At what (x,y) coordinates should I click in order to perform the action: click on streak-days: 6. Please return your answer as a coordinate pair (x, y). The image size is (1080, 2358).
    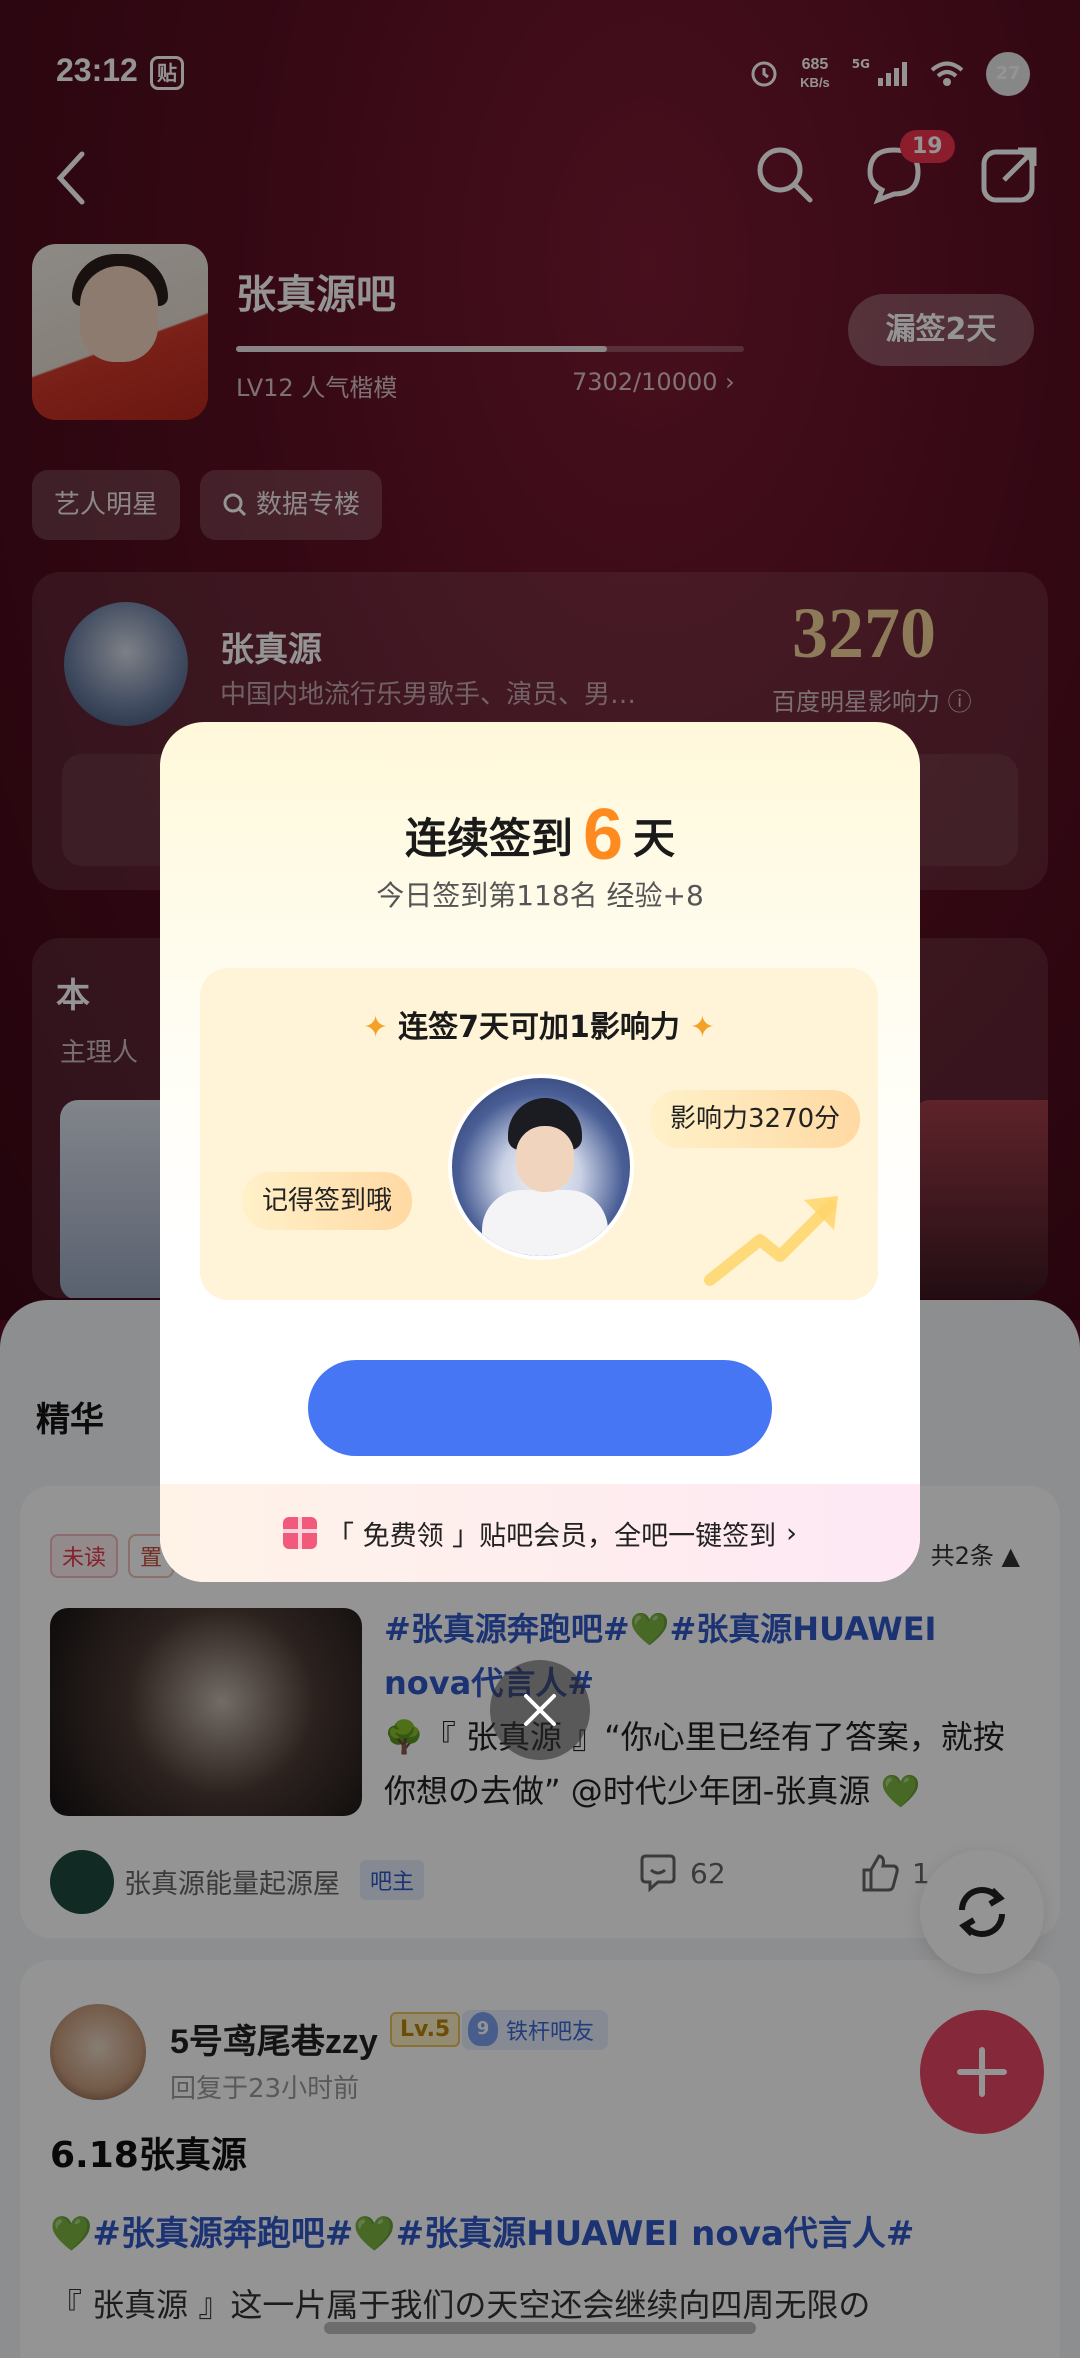
    Looking at the image, I should click on (603, 835).